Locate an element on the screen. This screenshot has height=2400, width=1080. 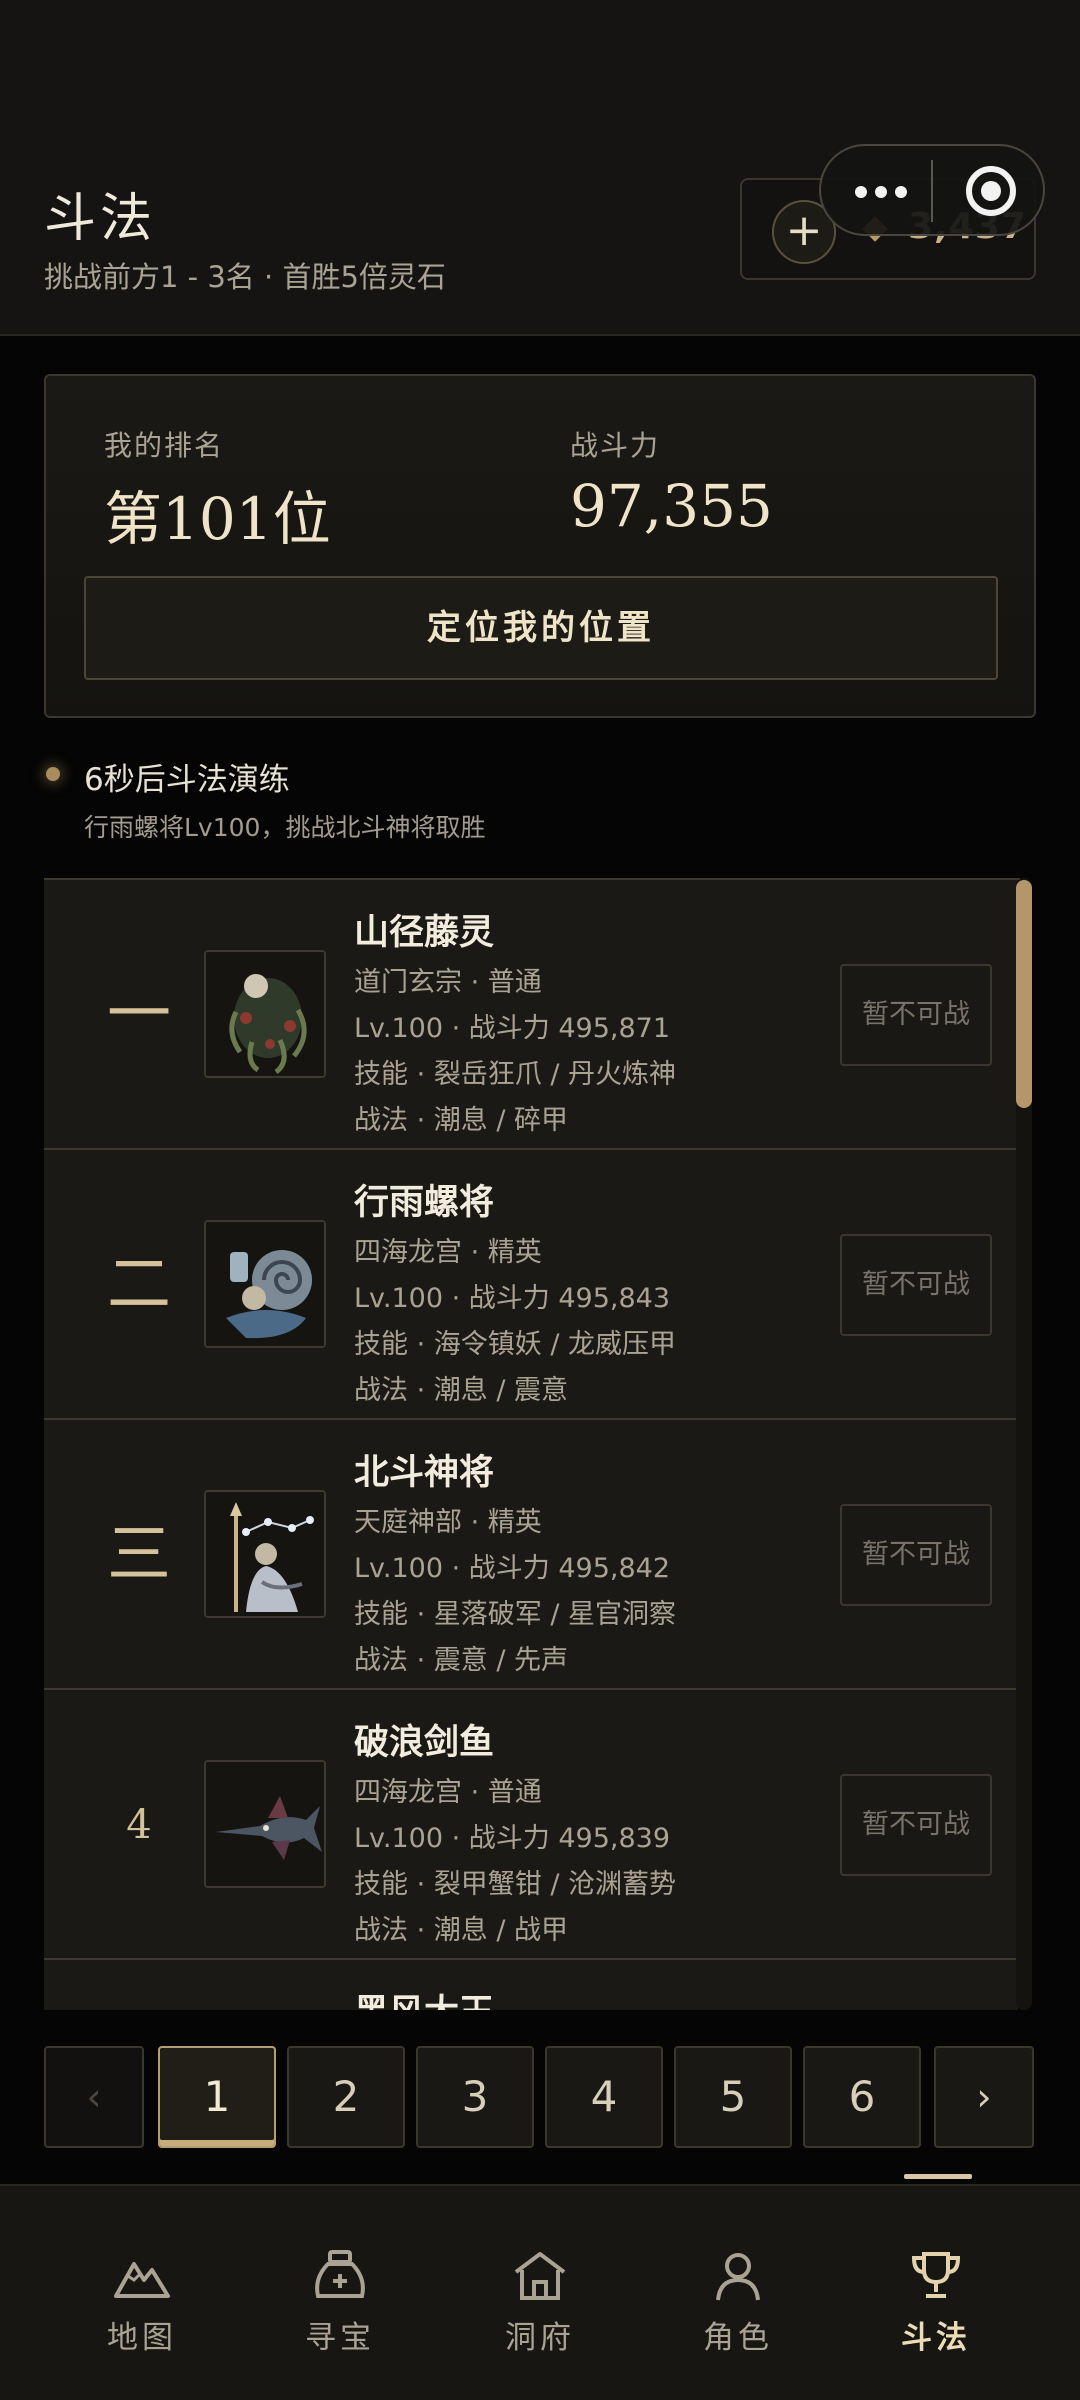
close-miniprogram-icon is located at coordinates (991, 191).